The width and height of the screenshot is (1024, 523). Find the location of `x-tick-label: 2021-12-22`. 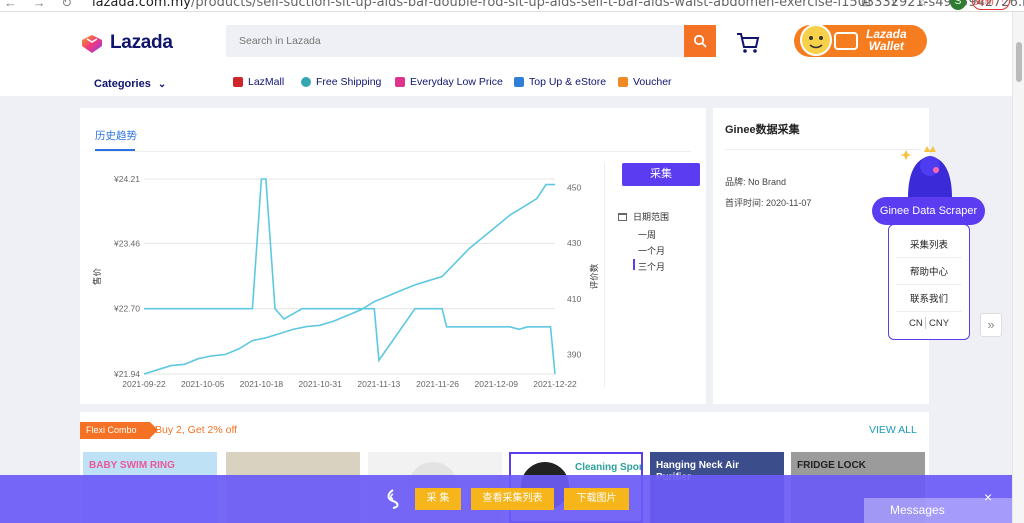

x-tick-label: 2021-12-22 is located at coordinates (555, 384).